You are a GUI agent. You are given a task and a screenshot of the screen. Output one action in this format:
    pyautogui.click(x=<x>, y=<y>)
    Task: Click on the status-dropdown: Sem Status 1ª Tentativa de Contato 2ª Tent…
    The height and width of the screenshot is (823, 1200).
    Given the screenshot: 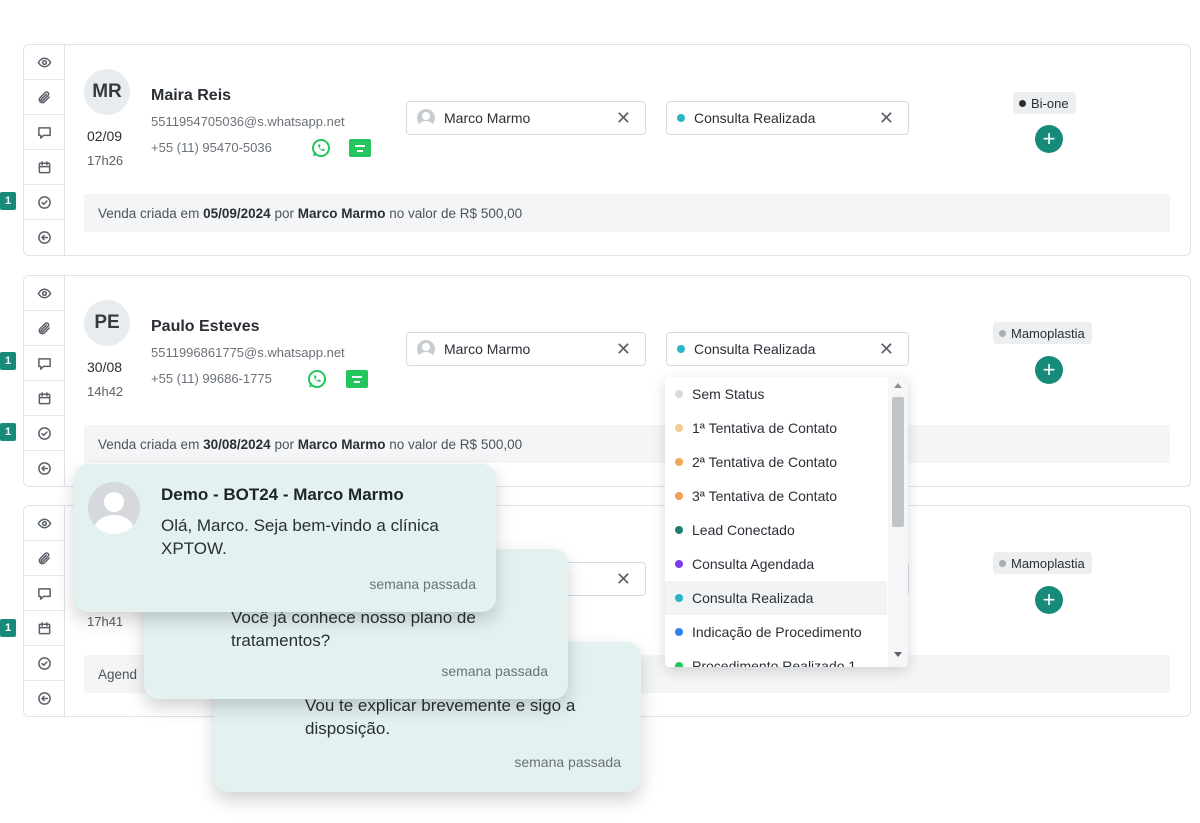 What is the action you would take?
    pyautogui.click(x=786, y=522)
    